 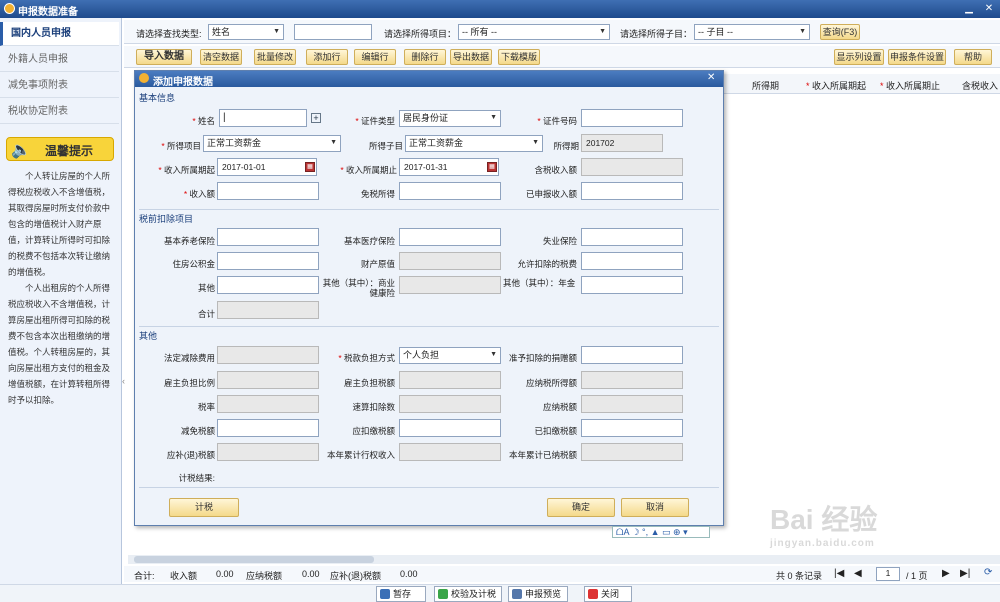 I want to click on income-input, so click(x=268, y=191).